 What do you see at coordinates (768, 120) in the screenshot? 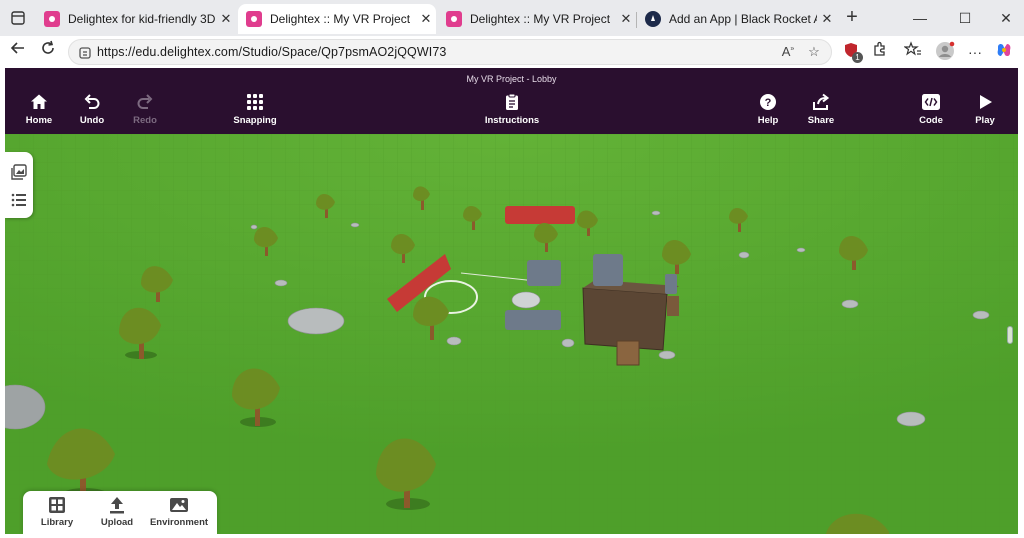
I see `help-label: Help` at bounding box center [768, 120].